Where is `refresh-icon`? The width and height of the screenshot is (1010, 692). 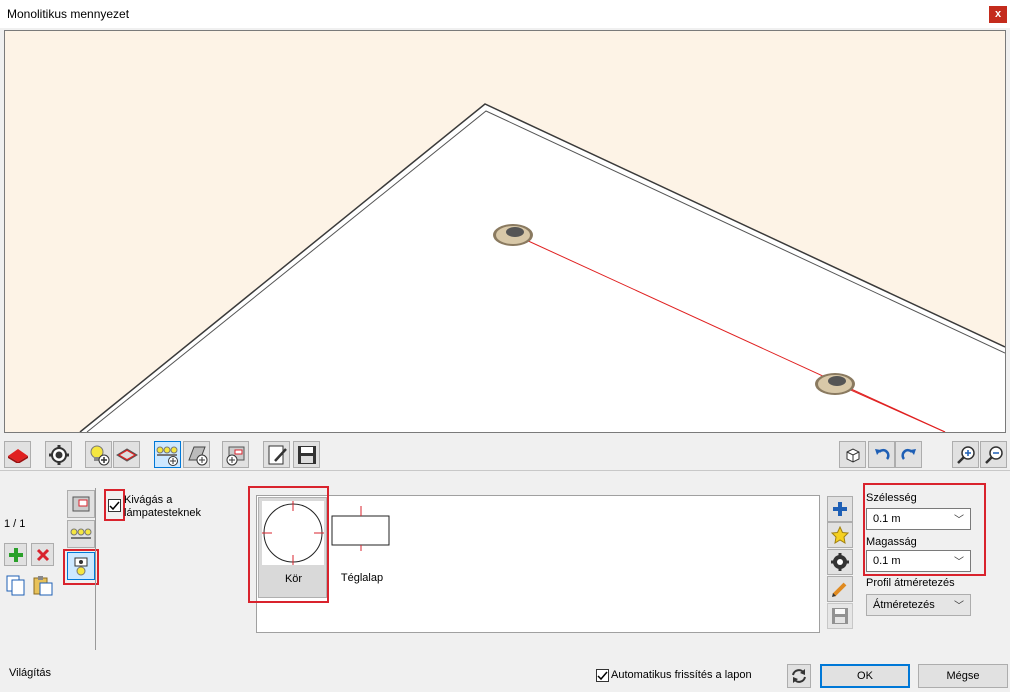
refresh-icon is located at coordinates (799, 676).